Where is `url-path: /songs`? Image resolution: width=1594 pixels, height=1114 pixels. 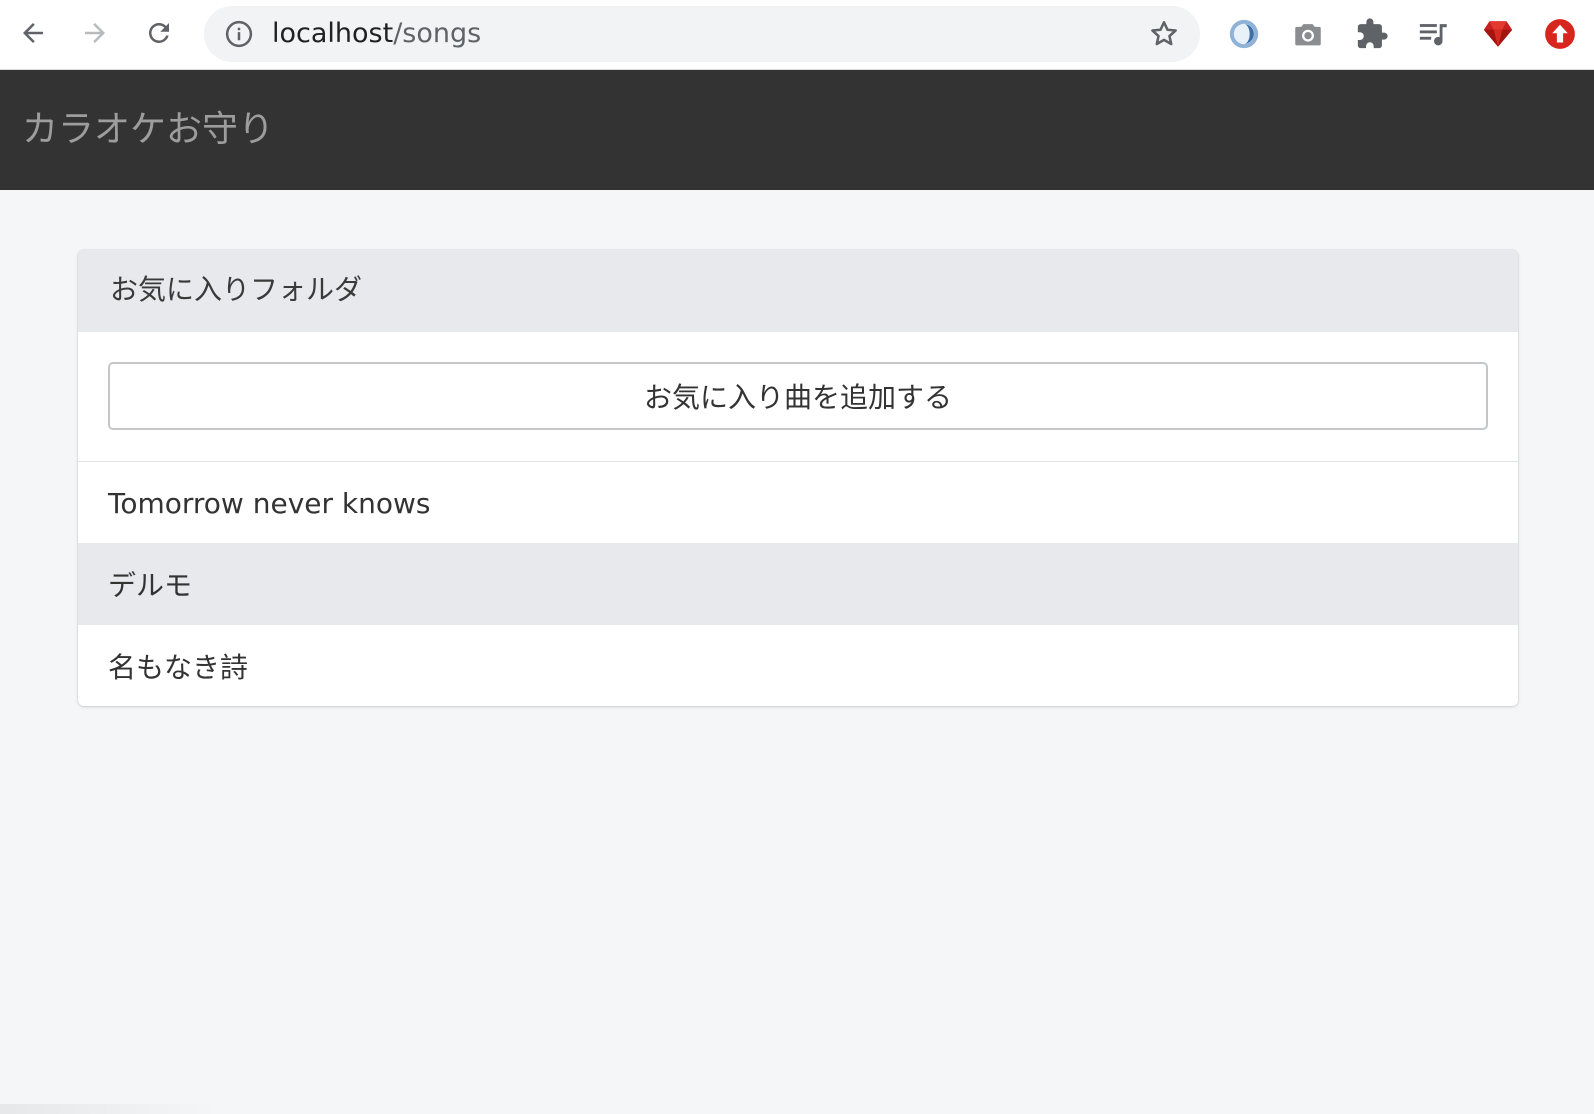 url-path: /songs is located at coordinates (437, 33).